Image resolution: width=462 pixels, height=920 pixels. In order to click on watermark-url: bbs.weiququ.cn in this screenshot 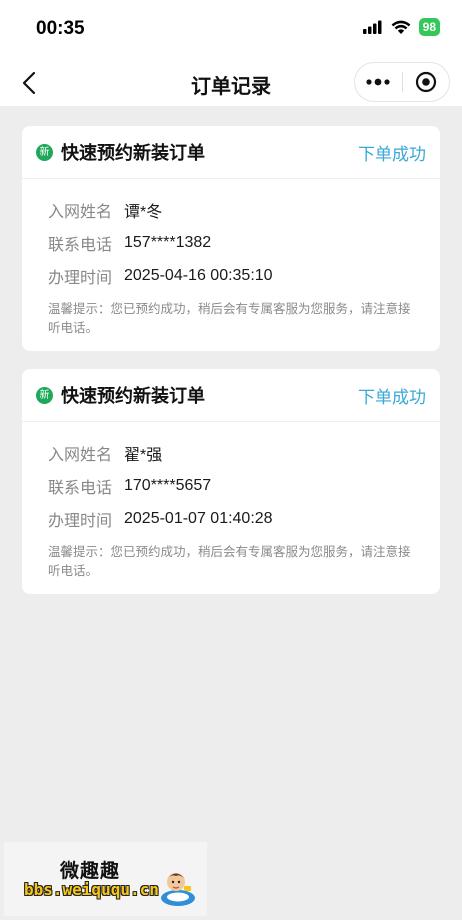, I will do `click(91, 889)`.